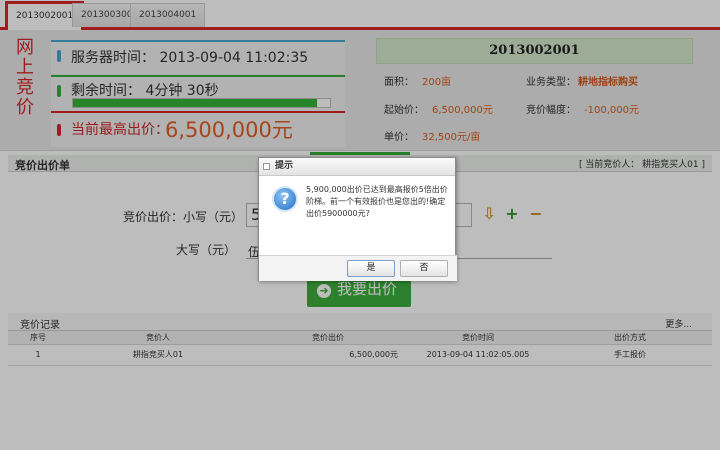  I want to click on dialog-button-bar: 是 否, so click(358, 268).